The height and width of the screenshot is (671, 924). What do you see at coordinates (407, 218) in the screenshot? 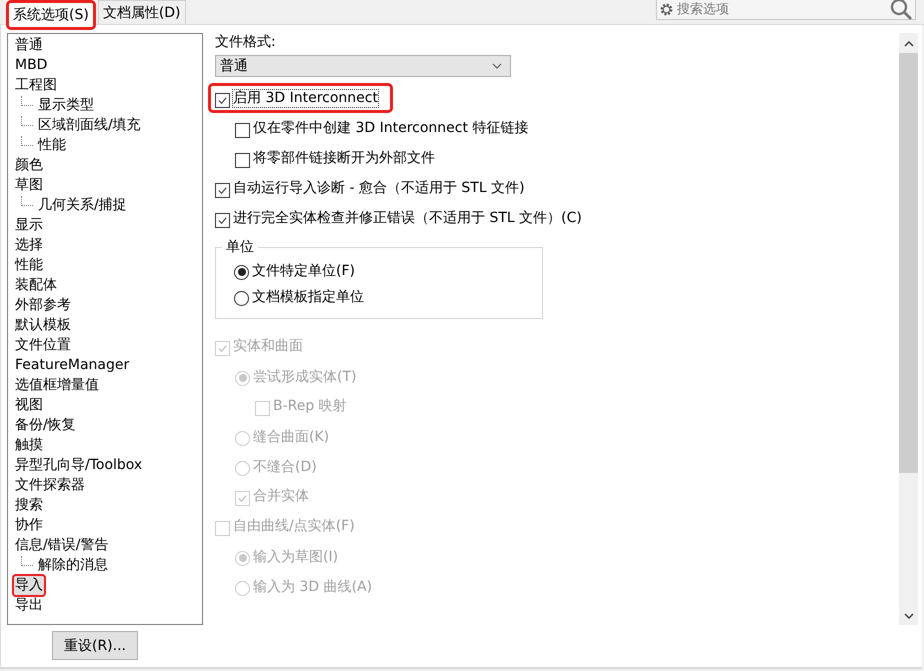
I see `option-label: 进行完全实体检查并修正错误（不适用于 STL 文件）(C)` at bounding box center [407, 218].